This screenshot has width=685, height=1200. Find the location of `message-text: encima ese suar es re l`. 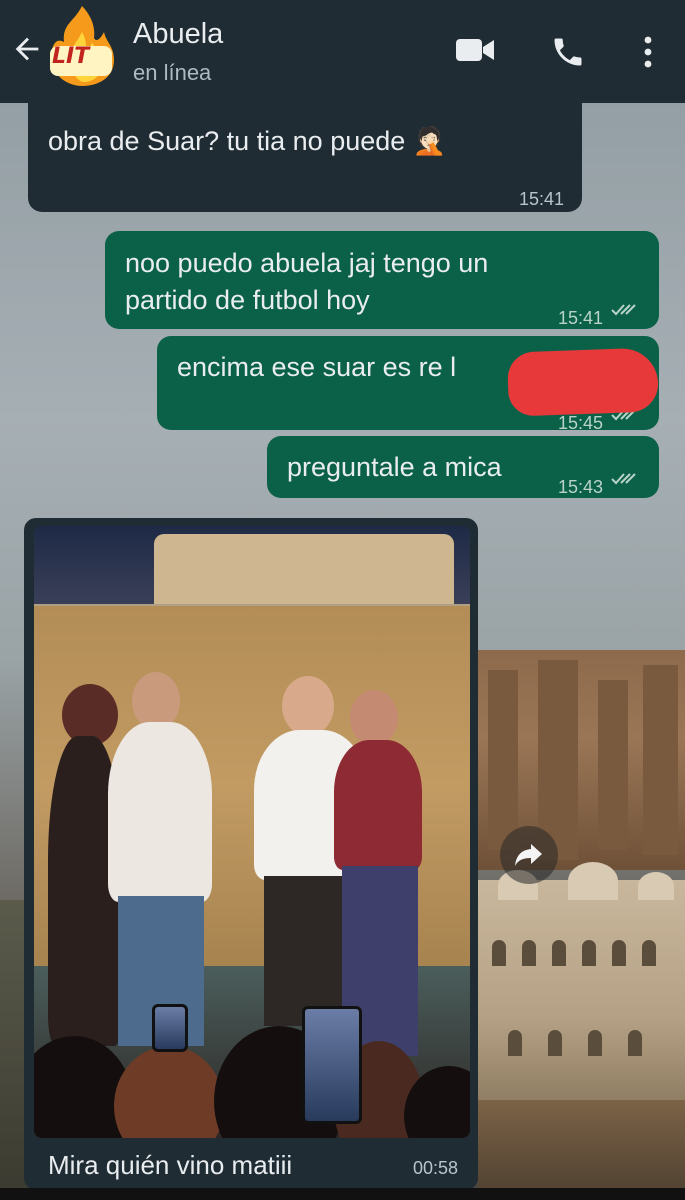

message-text: encima ese suar es re l is located at coordinates (317, 367).